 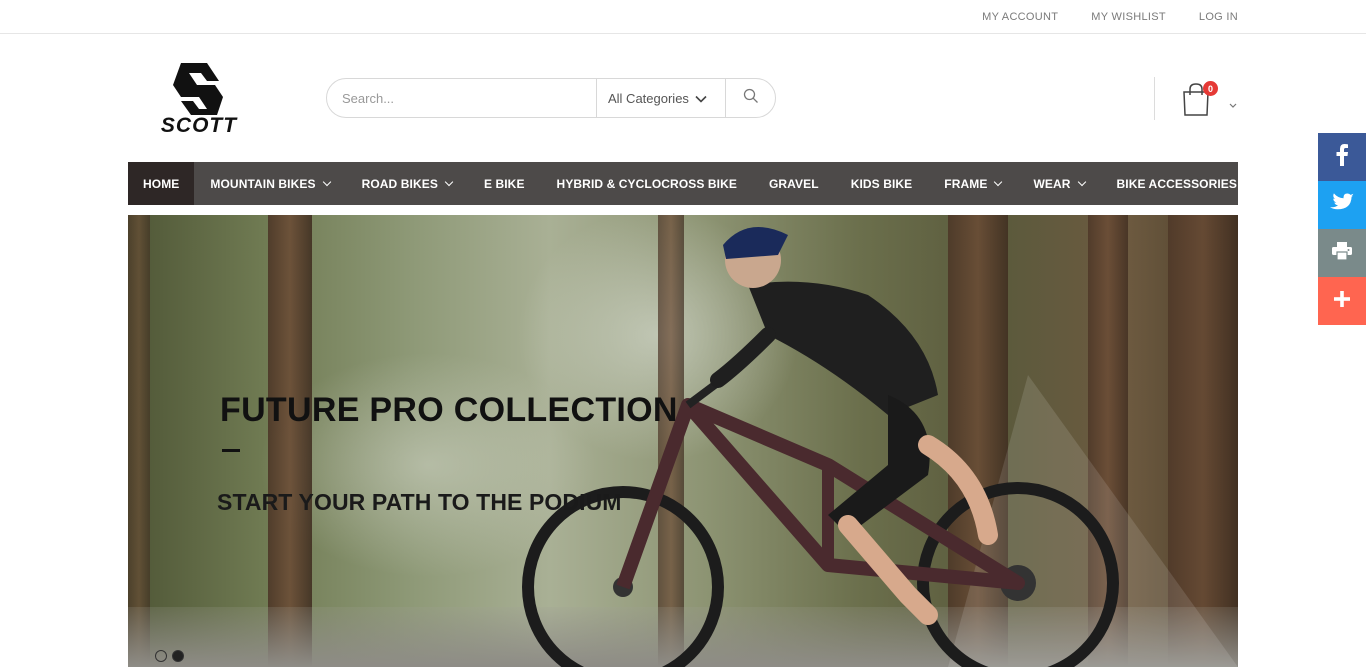 I want to click on nav-item-label: WEAR, so click(x=1052, y=183).